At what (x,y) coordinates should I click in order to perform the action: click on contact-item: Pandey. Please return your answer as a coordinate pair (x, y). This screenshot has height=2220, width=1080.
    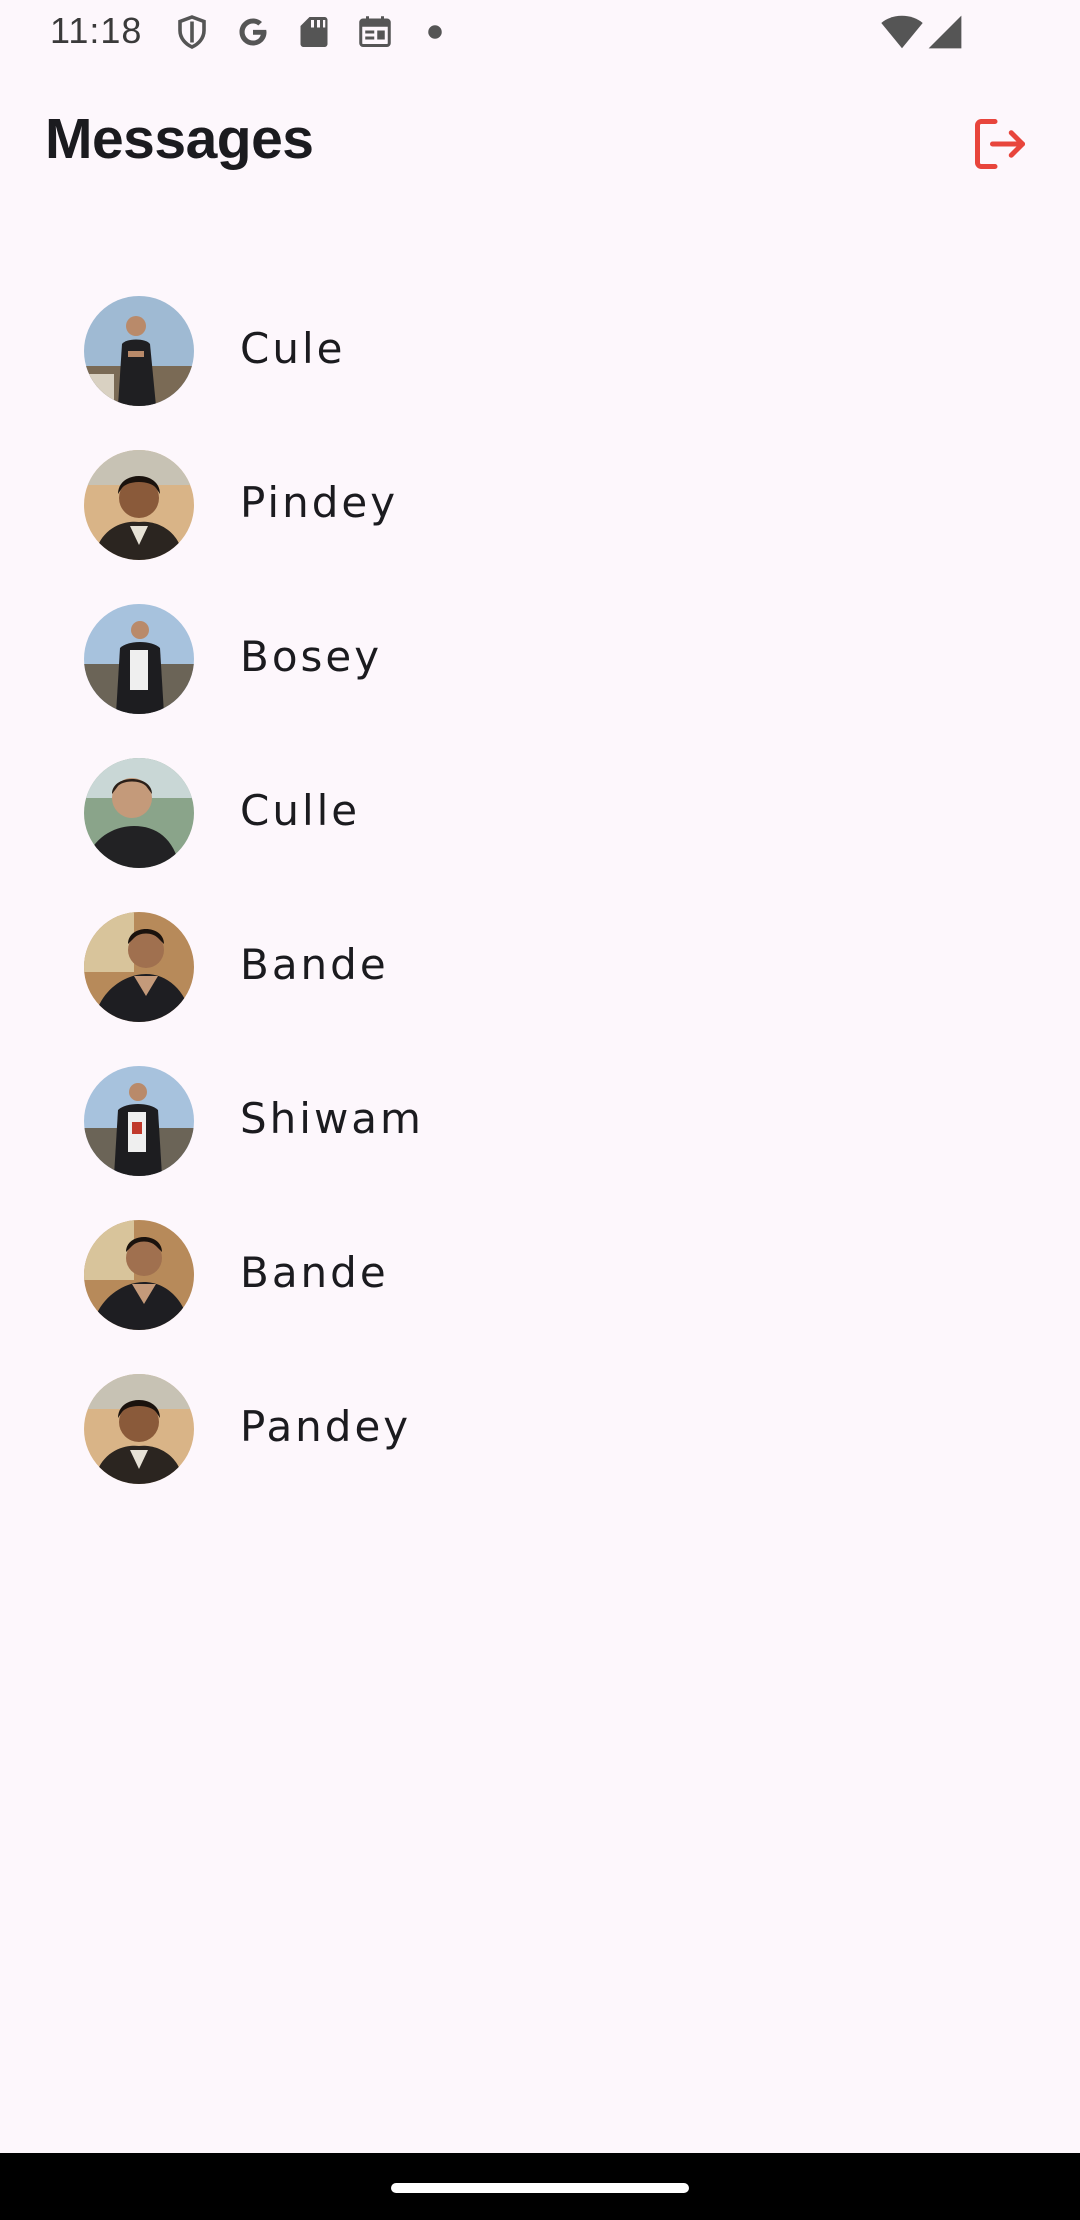
    Looking at the image, I should click on (540, 1431).